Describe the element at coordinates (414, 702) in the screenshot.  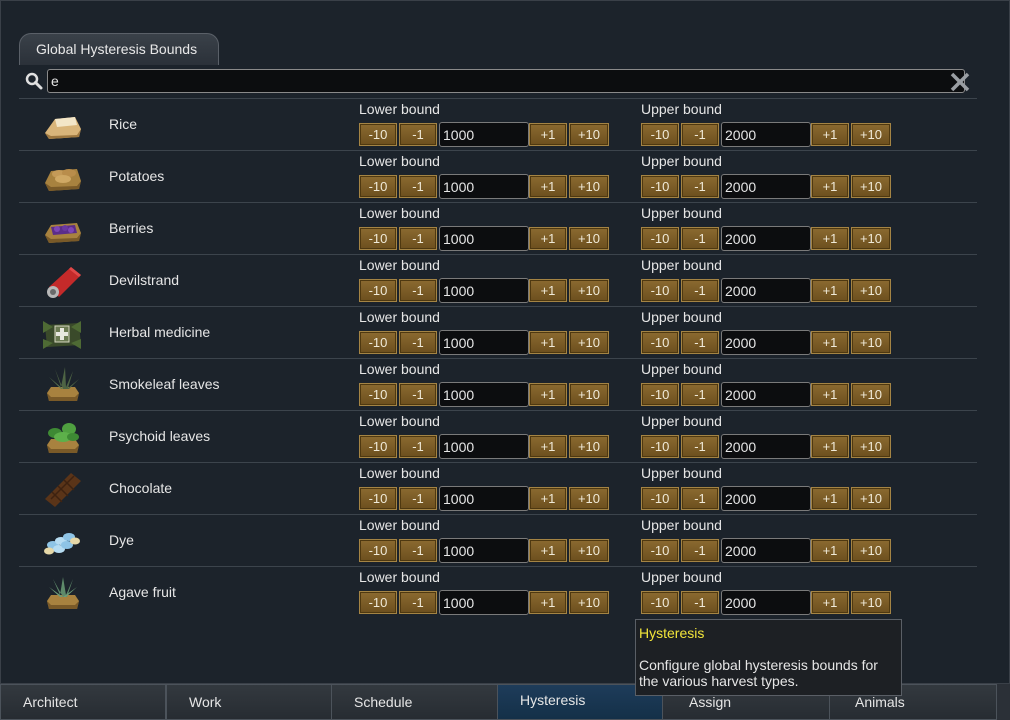
I see `bottom-tab-schedule: Schedule` at that location.